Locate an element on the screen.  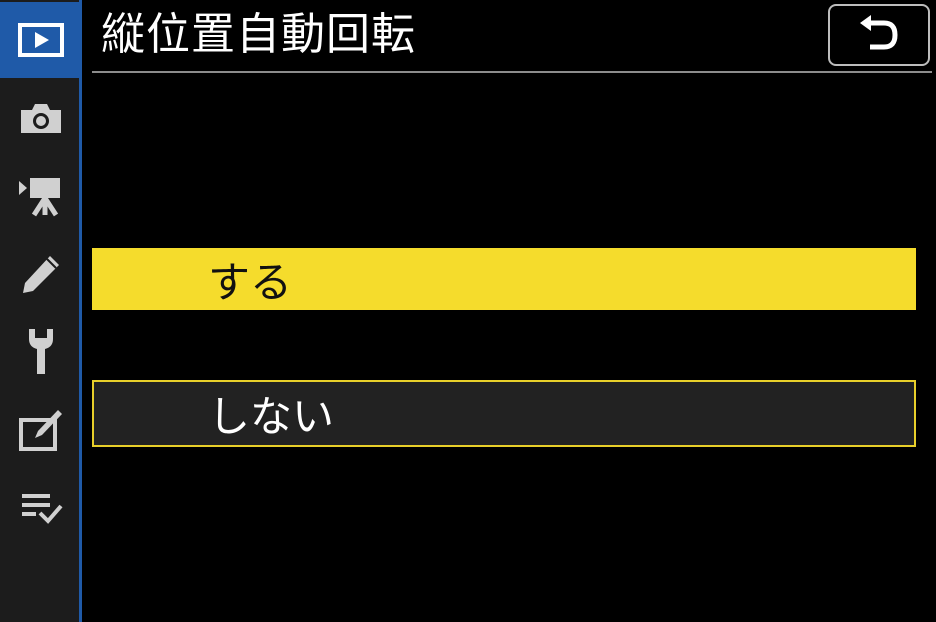
sidebar-tab-playback is located at coordinates (41, 40).